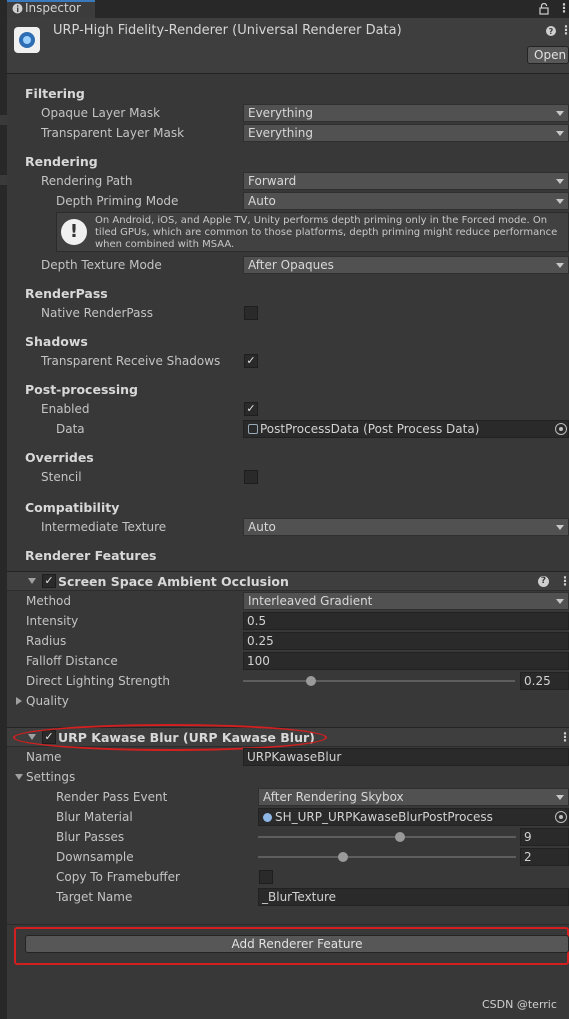  I want to click on left-panel-edge, so click(3, 509).